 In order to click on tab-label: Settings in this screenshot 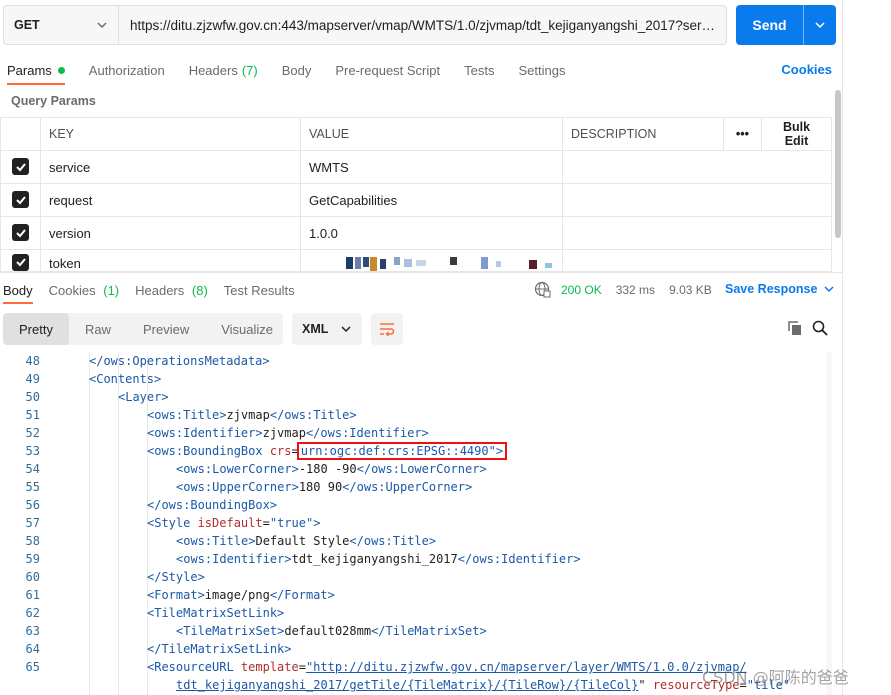, I will do `click(542, 70)`.